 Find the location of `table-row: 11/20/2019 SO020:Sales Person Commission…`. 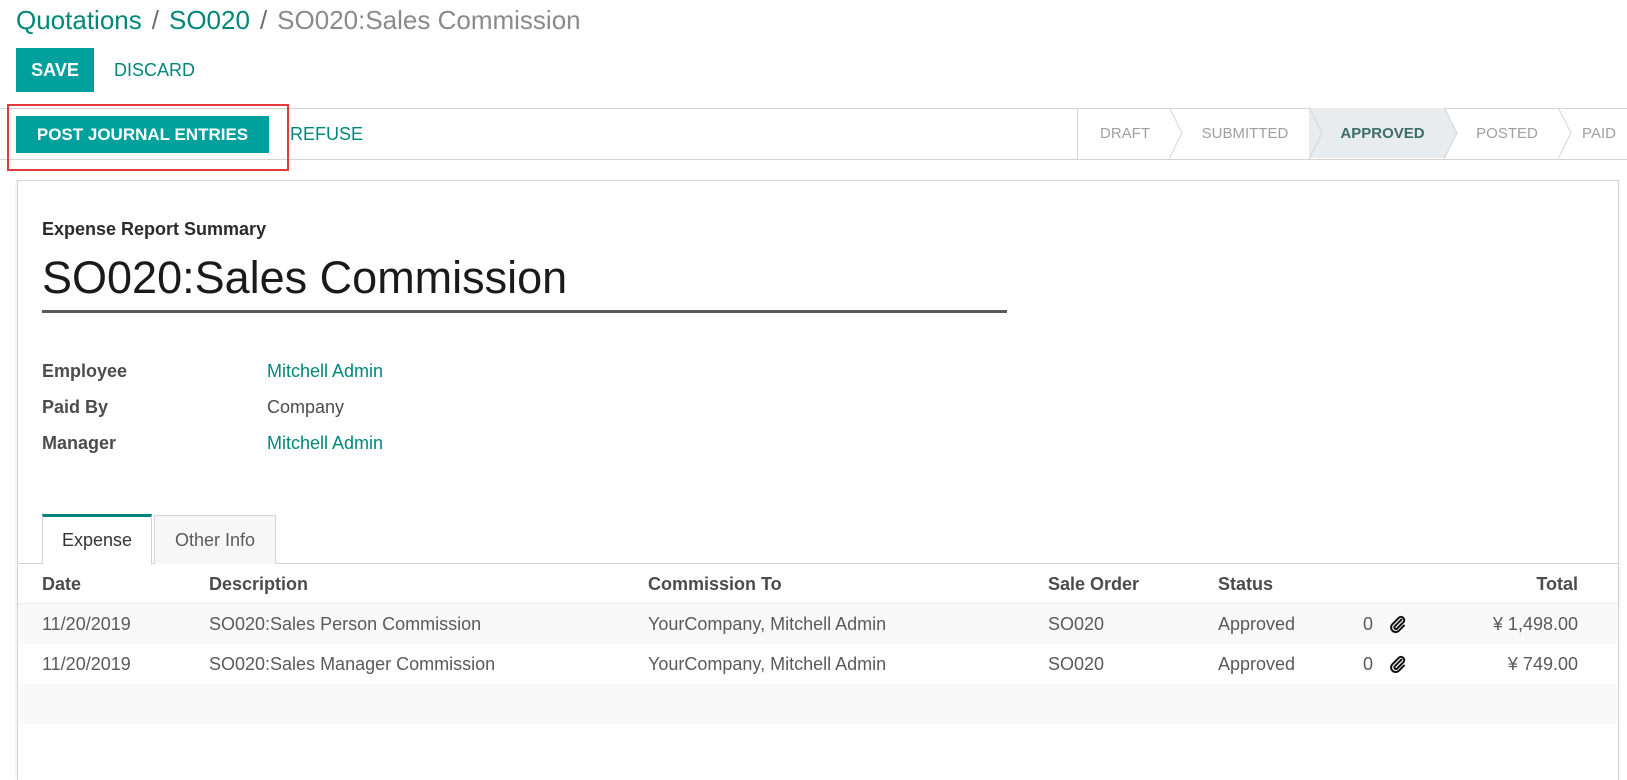

table-row: 11/20/2019 SO020:Sales Person Commission… is located at coordinates (818, 624).